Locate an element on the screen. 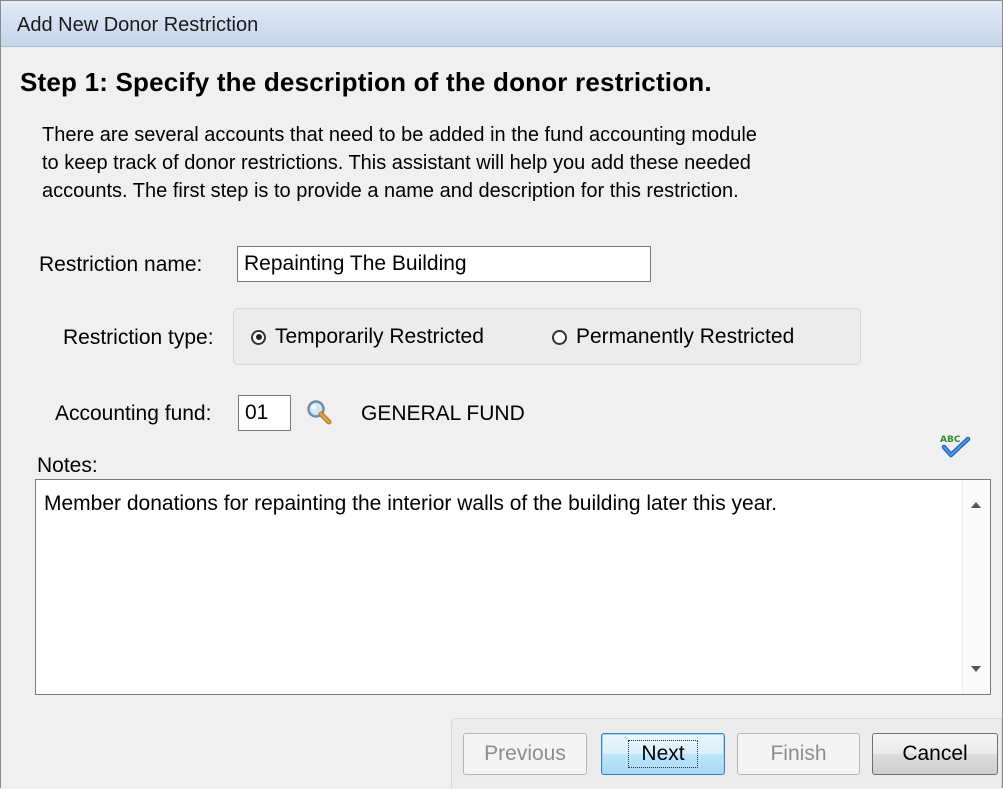  window-title: Add New Donor Restriction is located at coordinates (138, 25).